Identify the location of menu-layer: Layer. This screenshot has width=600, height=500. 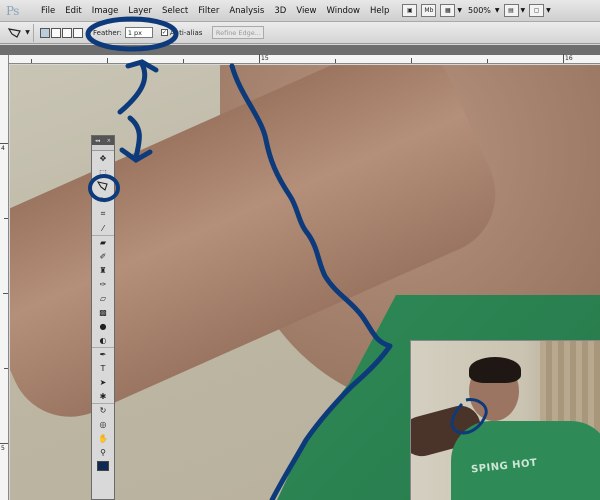
(140, 11).